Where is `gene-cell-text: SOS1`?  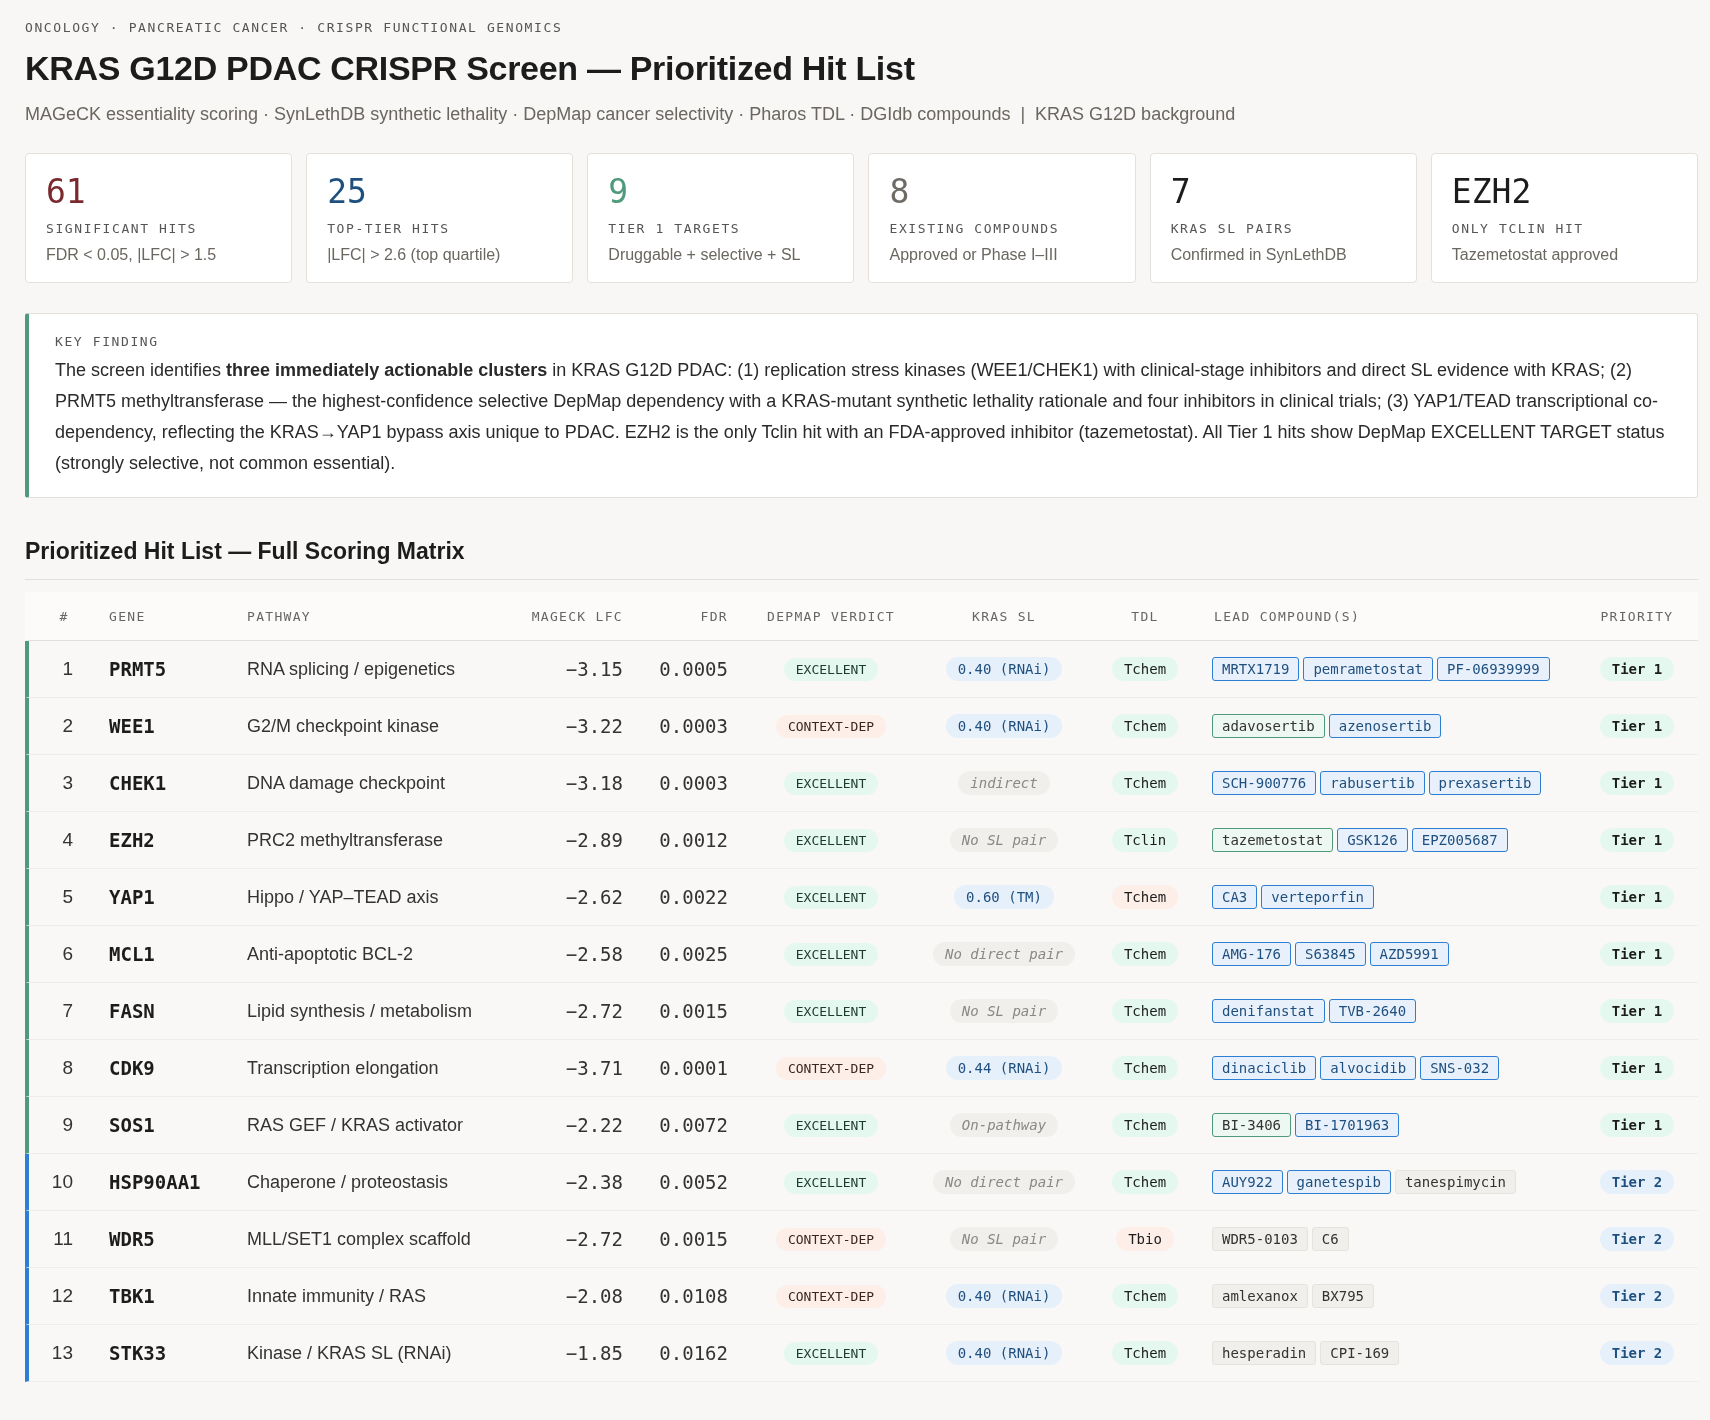
gene-cell-text: SOS1 is located at coordinates (132, 1125).